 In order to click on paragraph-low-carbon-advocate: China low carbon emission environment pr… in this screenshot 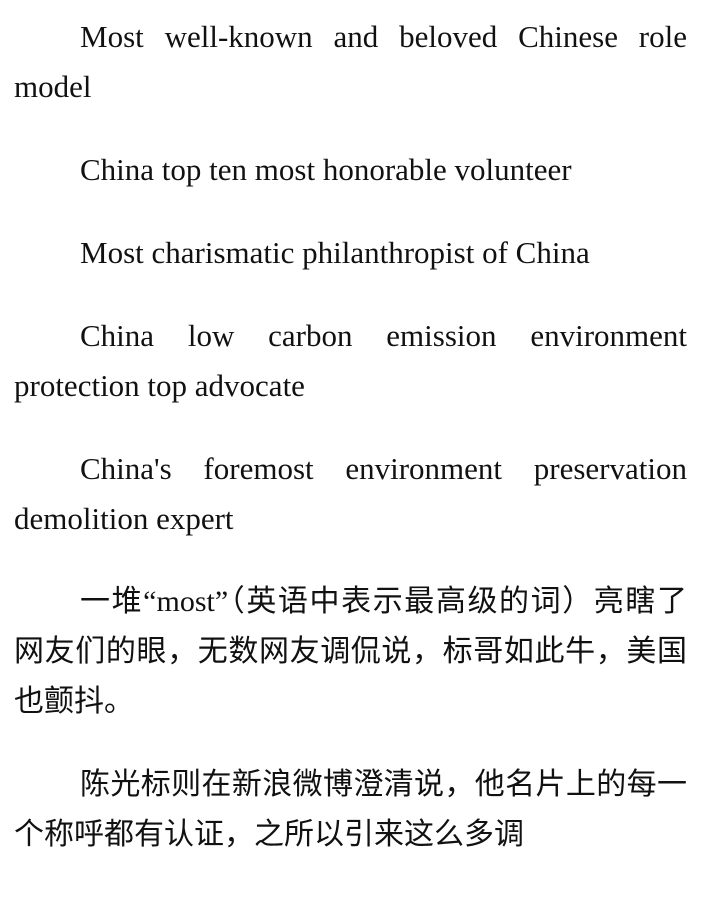, I will do `click(350, 360)`.